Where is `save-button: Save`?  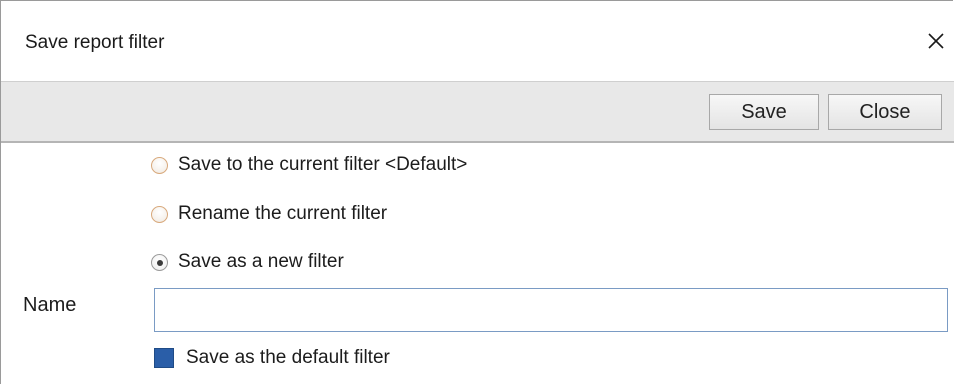
save-button: Save is located at coordinates (764, 112).